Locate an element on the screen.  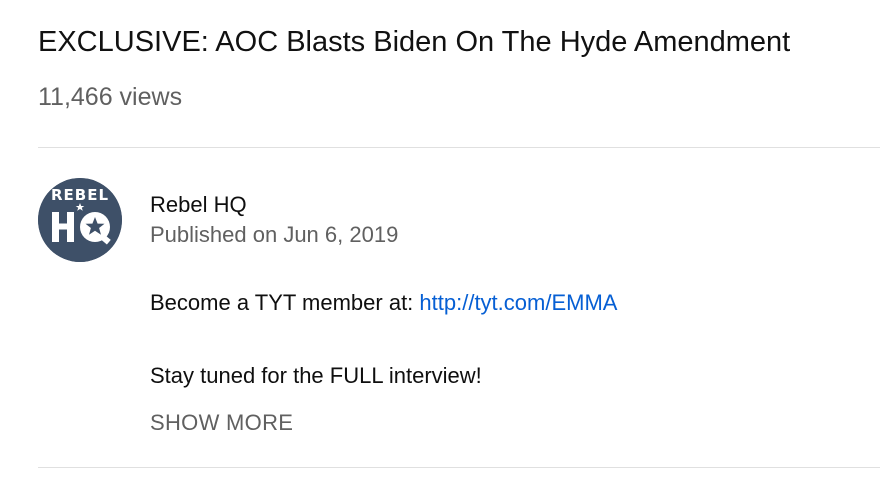
description-text: Become a TYT member at: is located at coordinates (285, 302).